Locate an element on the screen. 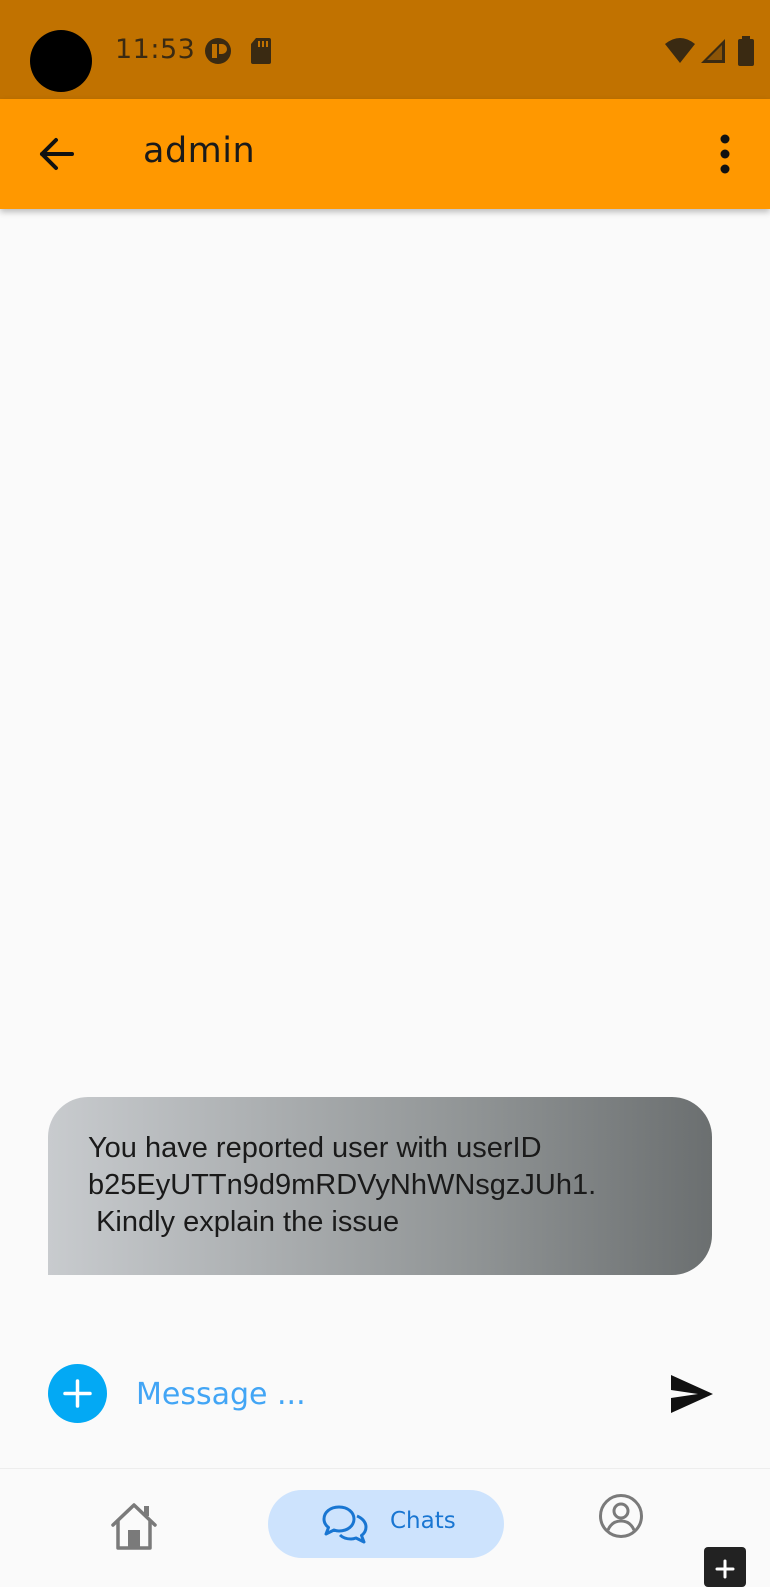  status-bar: 11:53 is located at coordinates (385, 49).